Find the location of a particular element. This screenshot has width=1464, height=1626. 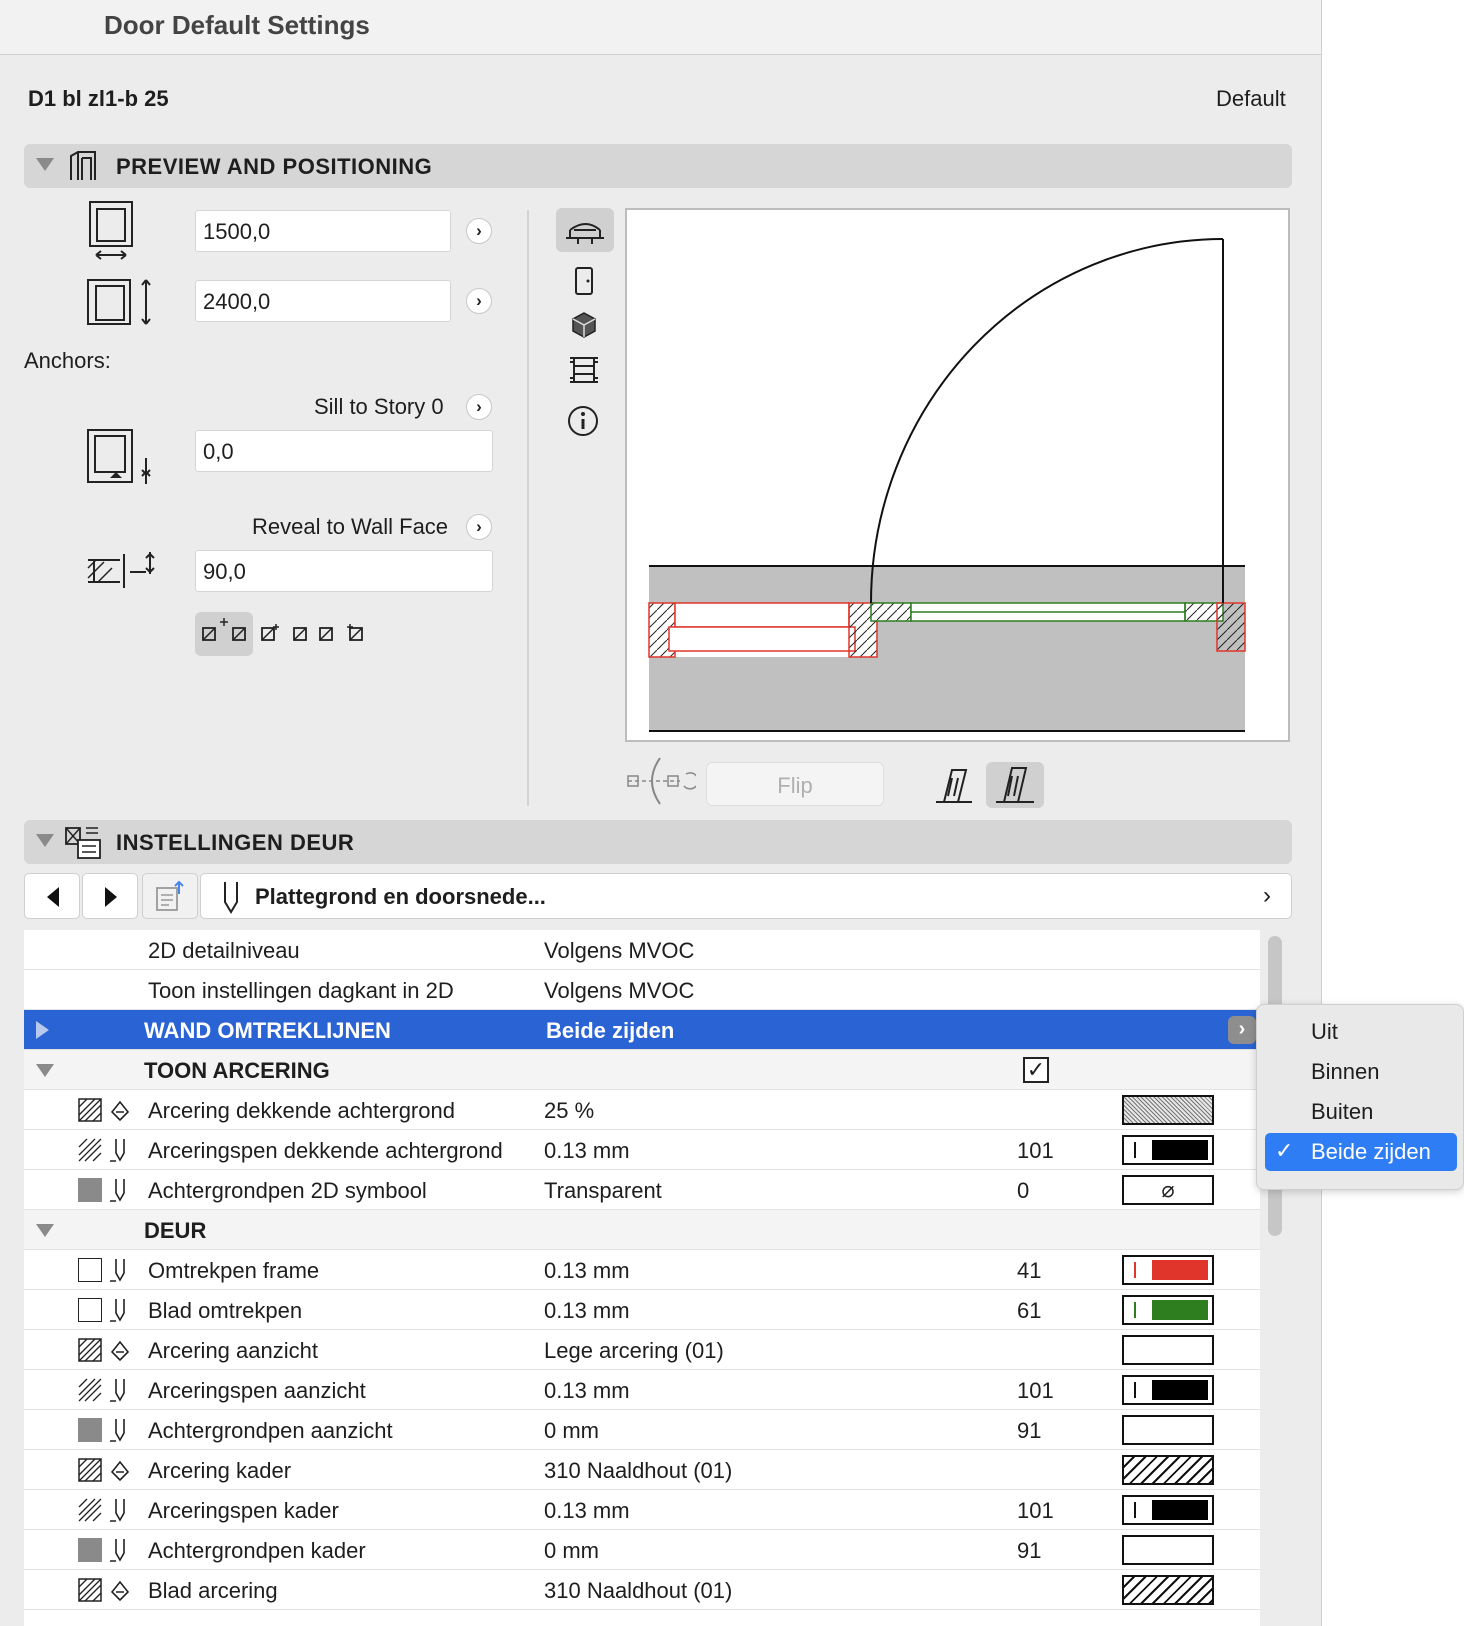

mirror-door-icon is located at coordinates (660, 781).